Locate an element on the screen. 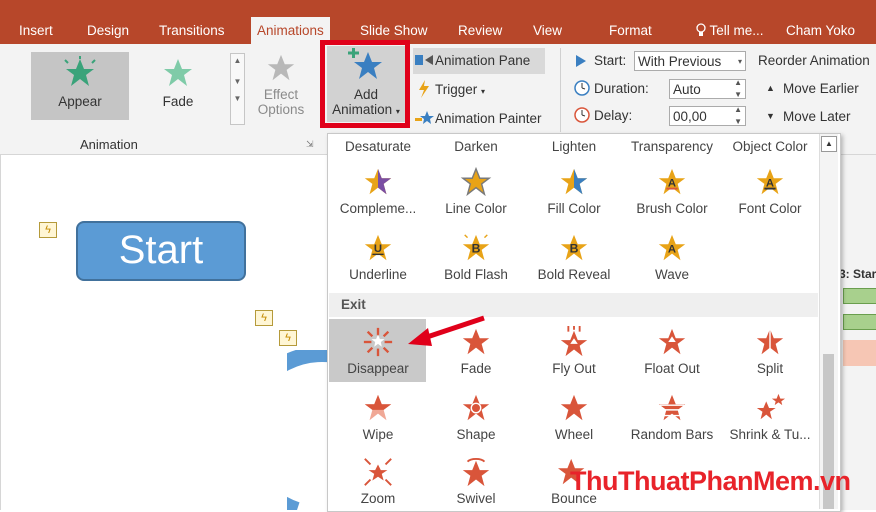 This screenshot has height=512, width=876. svg-text: A is located at coordinates (672, 250).